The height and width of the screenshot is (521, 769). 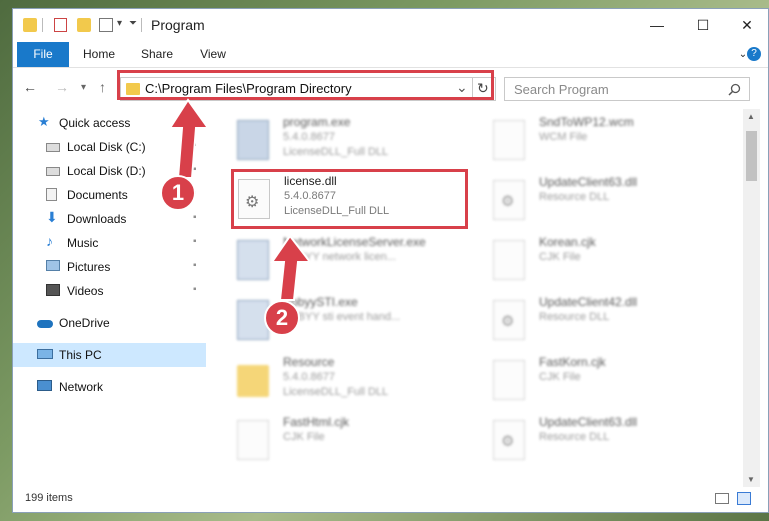 I want to click on step-2-badge: 2, so click(x=282, y=318).